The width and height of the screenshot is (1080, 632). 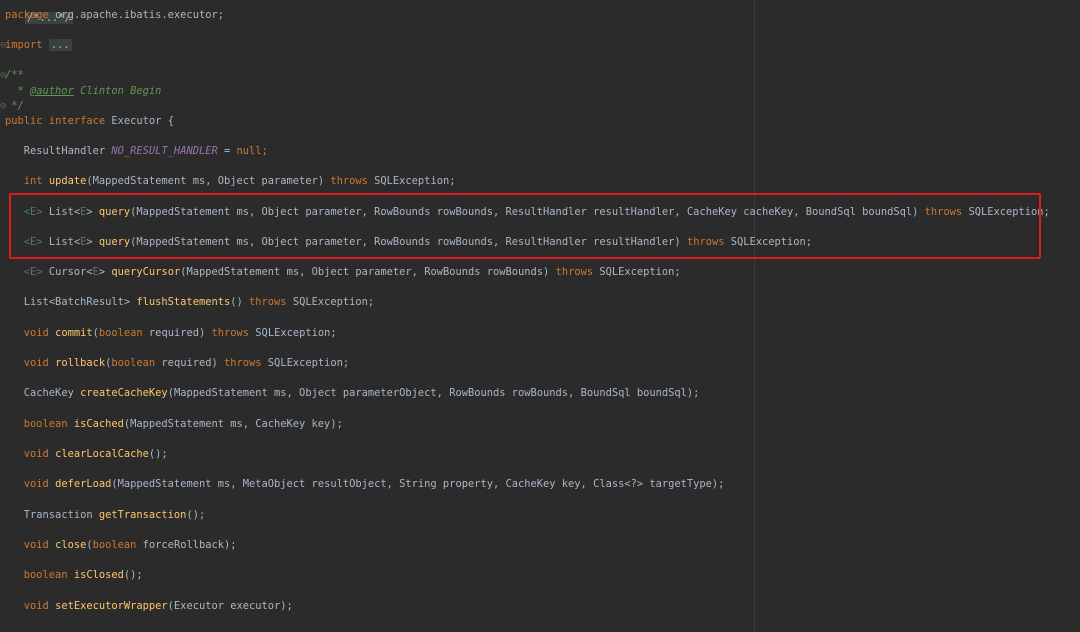 What do you see at coordinates (24, 45) in the screenshot?
I see `keyword: import` at bounding box center [24, 45].